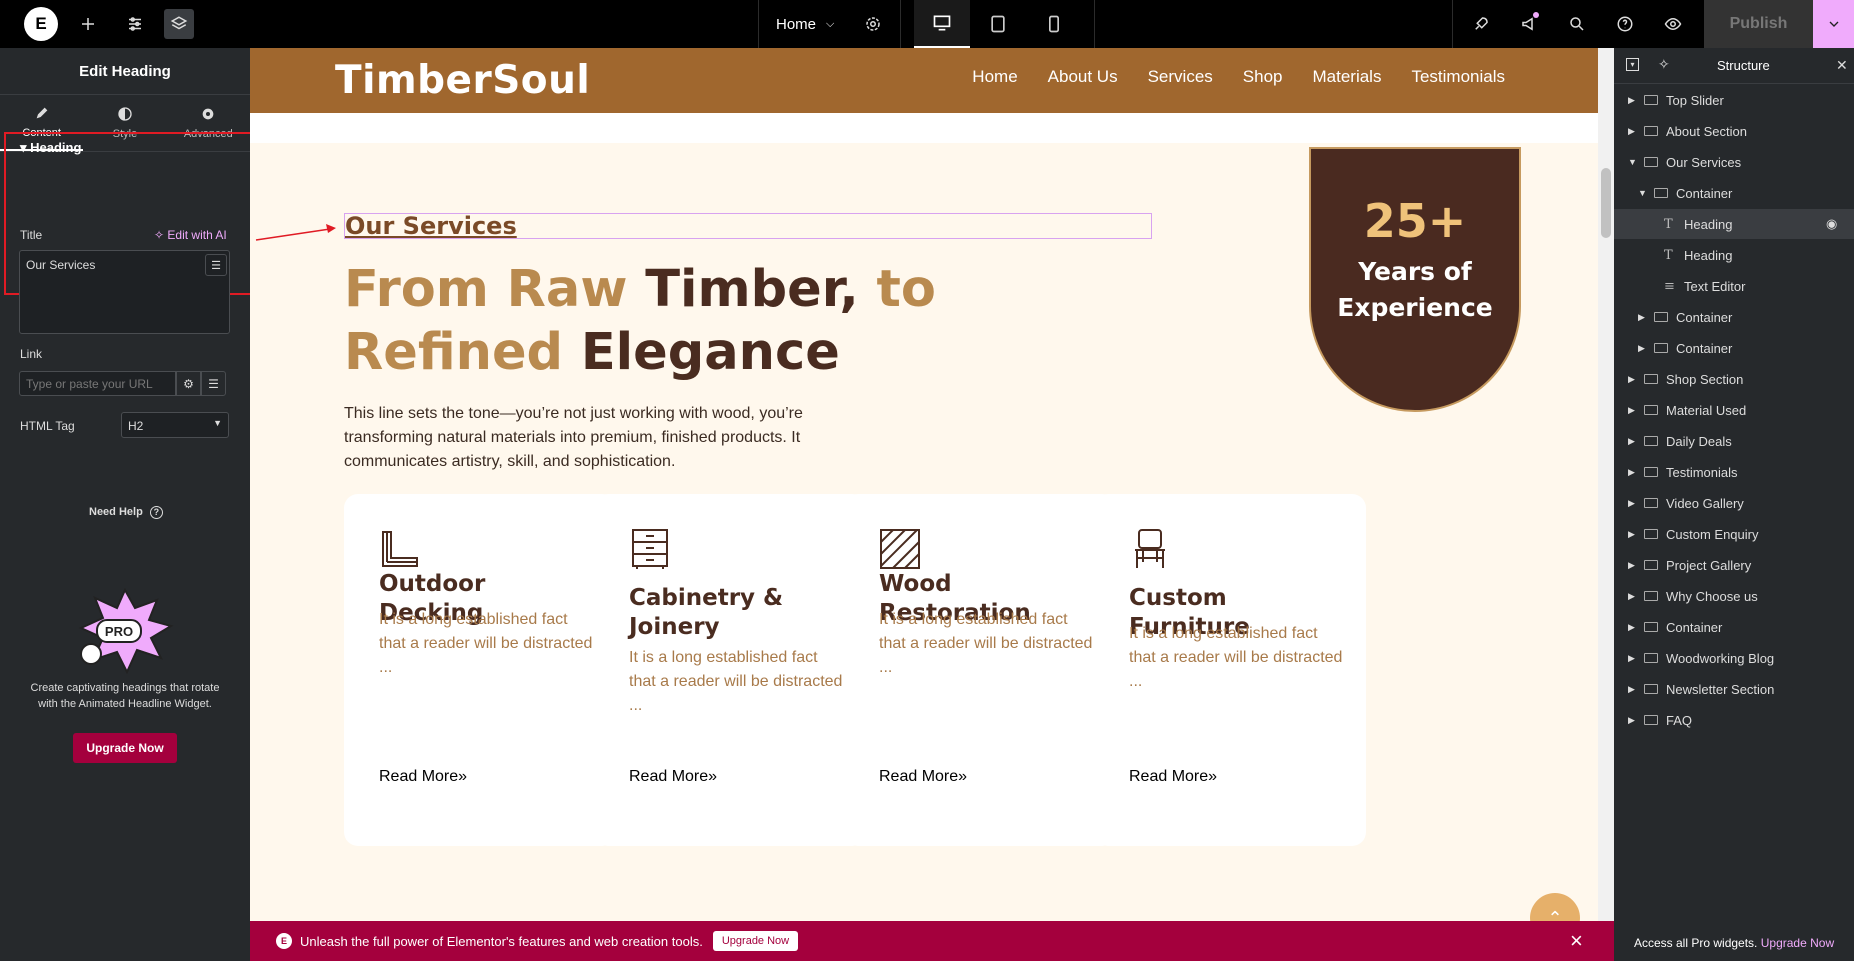 The image size is (1854, 961). I want to click on structure-item: ▶ Video Gallery, so click(1734, 503).